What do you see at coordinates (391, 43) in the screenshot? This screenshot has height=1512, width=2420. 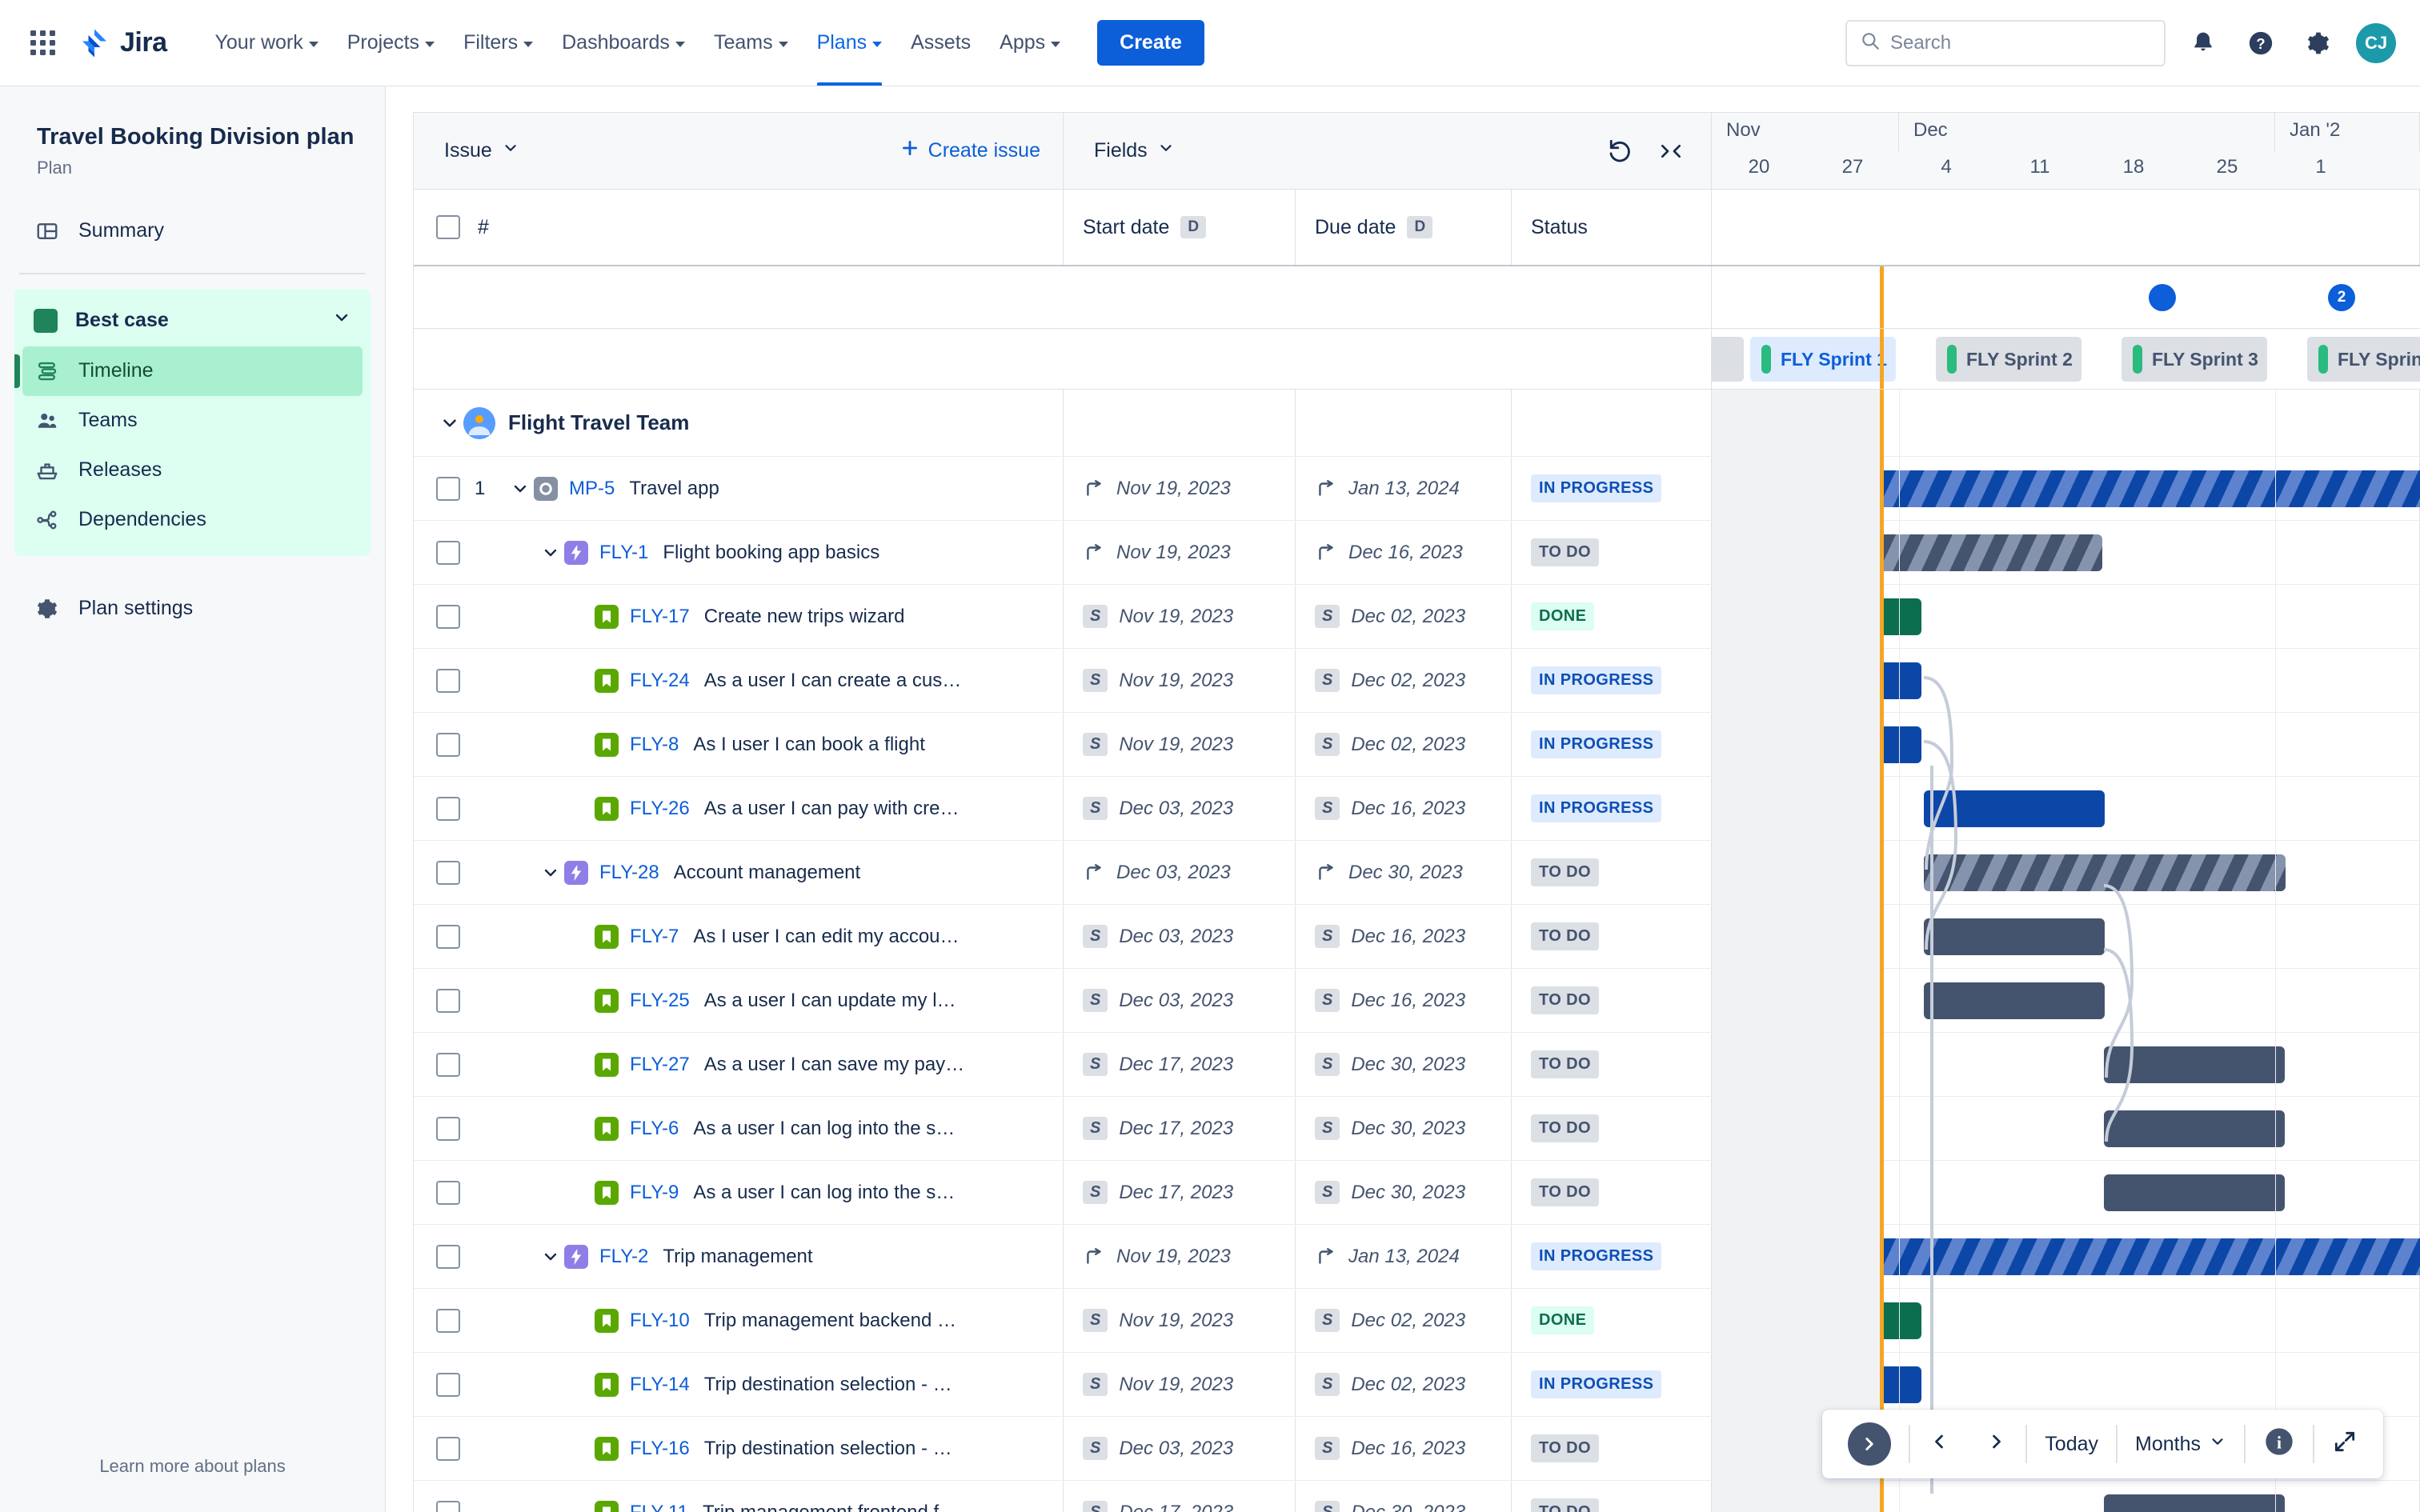 I see `nav-item-projects: Projects` at bounding box center [391, 43].